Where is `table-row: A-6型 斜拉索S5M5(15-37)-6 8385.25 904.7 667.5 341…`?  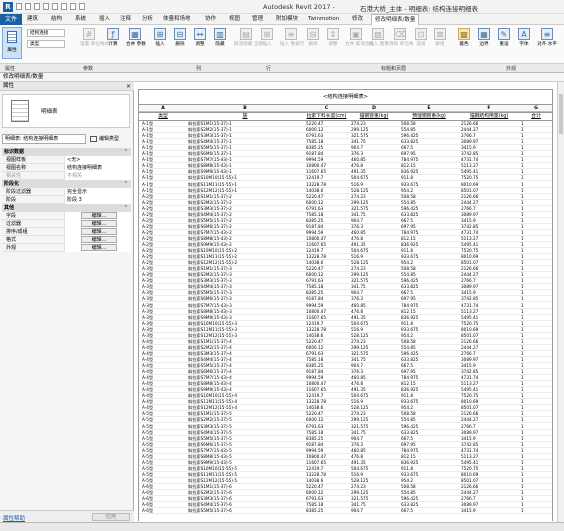
table-row: A-6型 斜拉索S5M5(15-37)-6 8385.25 904.7 667.5 341… is located at coordinates (345, 511).